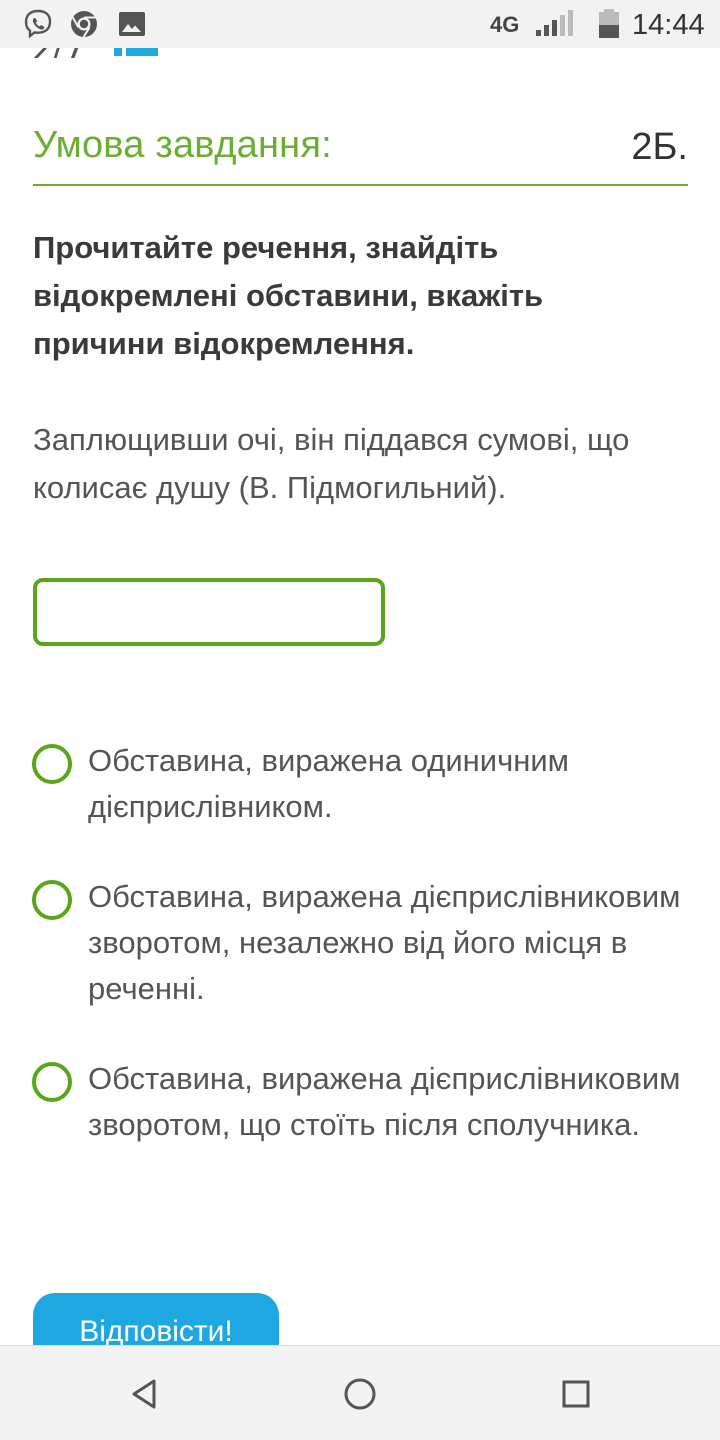 The image size is (720, 1440). What do you see at coordinates (360, 24) in the screenshot?
I see `status-bar: 4G 14:44` at bounding box center [360, 24].